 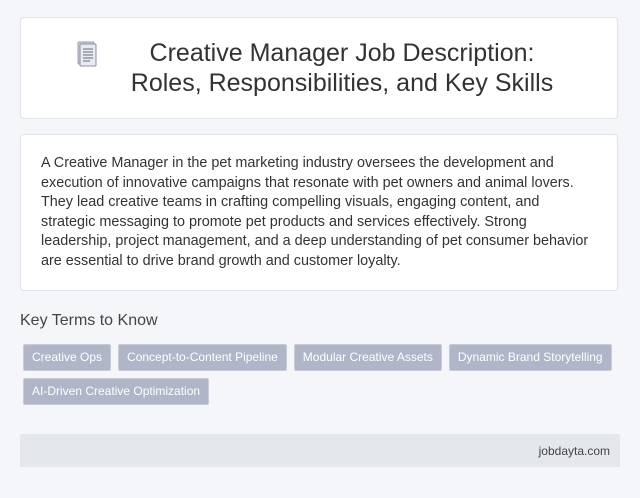 What do you see at coordinates (202, 357) in the screenshot?
I see `term-tag-concept-to-content-pipeline: Concept-to-Content Pipeline` at bounding box center [202, 357].